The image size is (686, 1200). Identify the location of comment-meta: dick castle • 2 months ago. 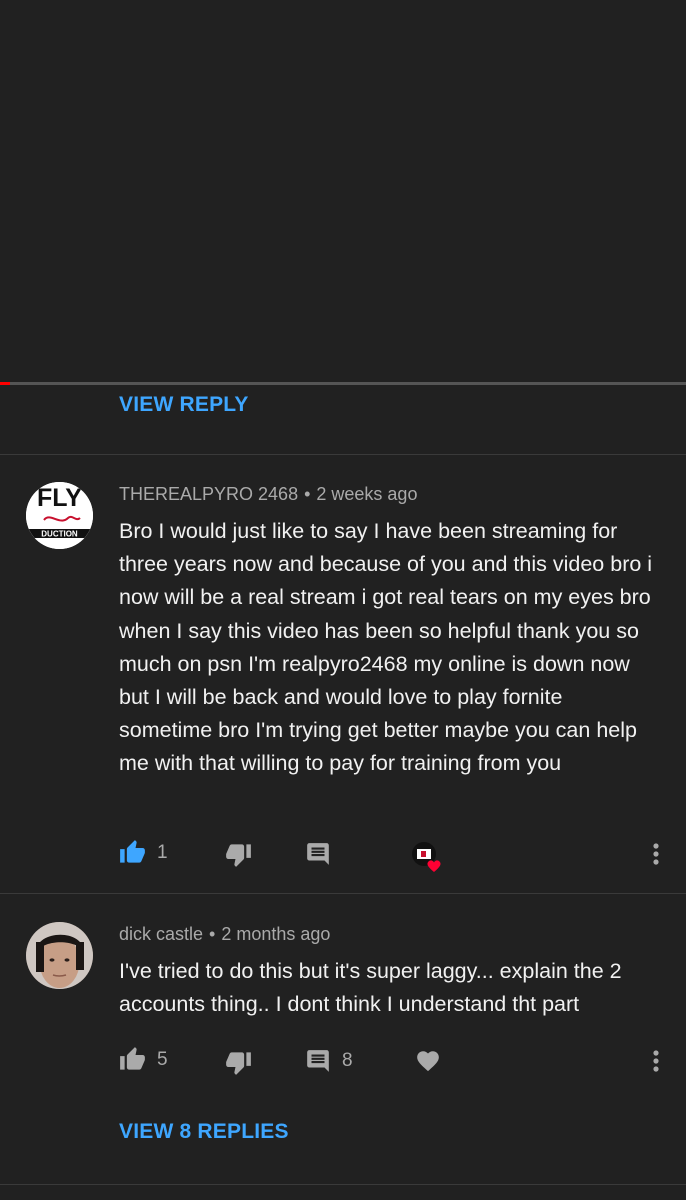
(224, 934).